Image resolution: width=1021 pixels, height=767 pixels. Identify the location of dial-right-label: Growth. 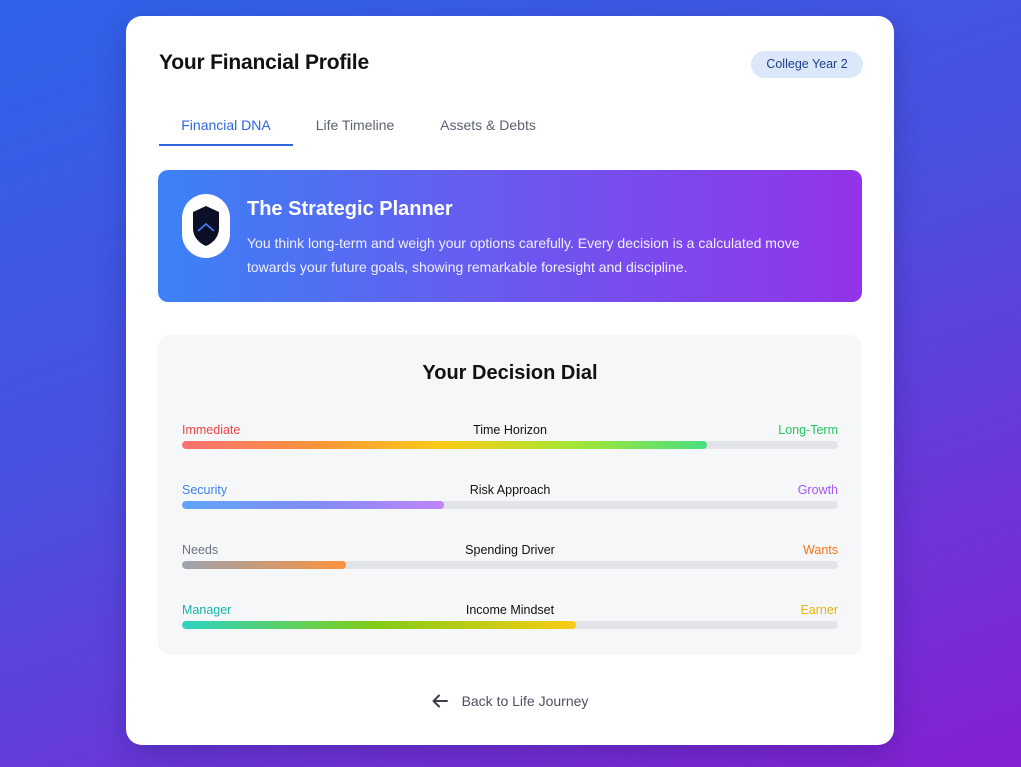
(817, 490).